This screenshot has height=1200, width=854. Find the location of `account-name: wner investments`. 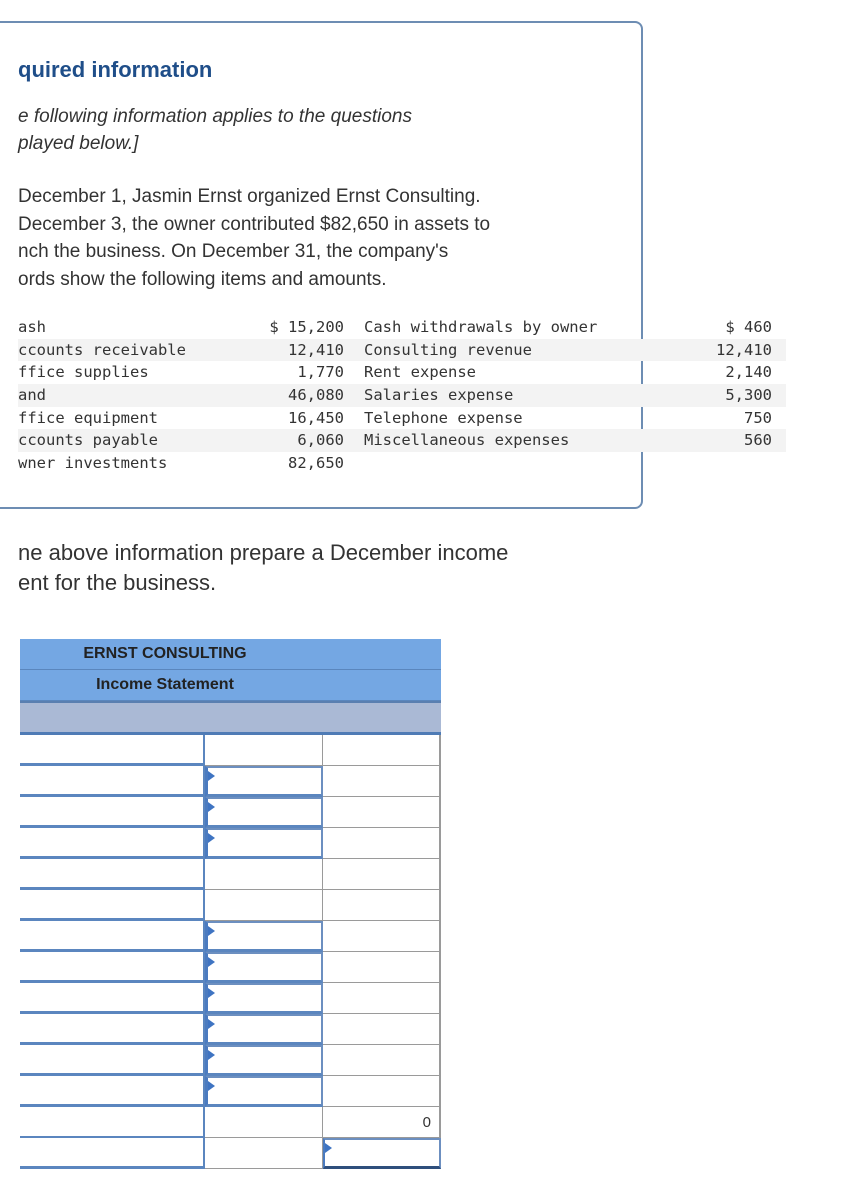

account-name: wner investments is located at coordinates (93, 463).